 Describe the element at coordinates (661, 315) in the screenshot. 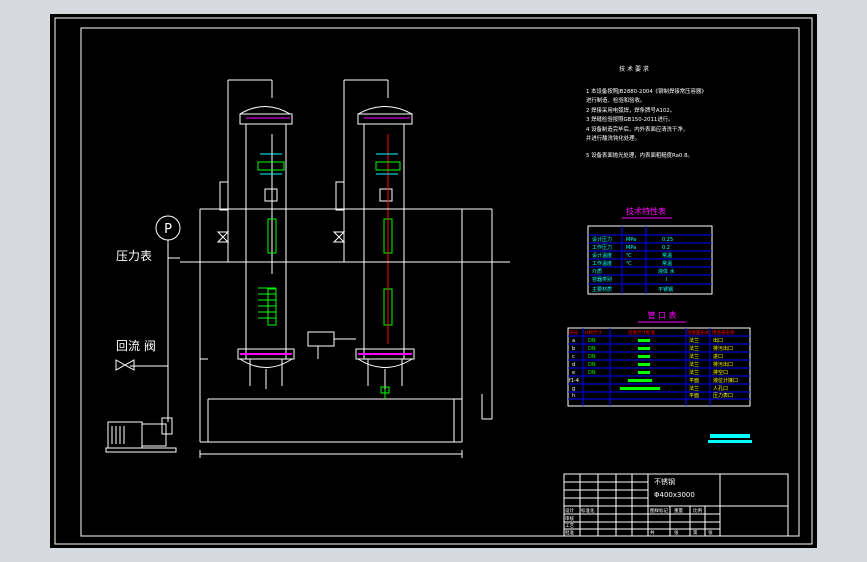

I see `nozzle-table-title: 管 口 表` at that location.